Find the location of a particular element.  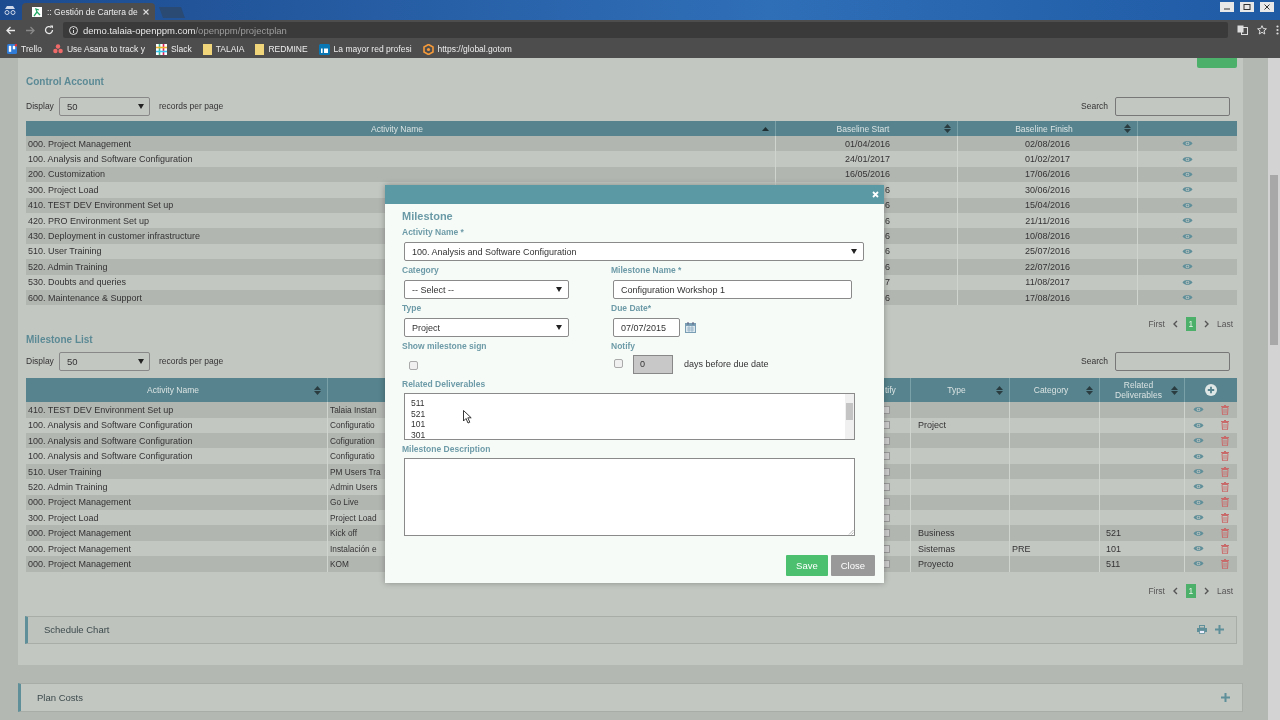

category-select: -- Select -- is located at coordinates (486, 289).